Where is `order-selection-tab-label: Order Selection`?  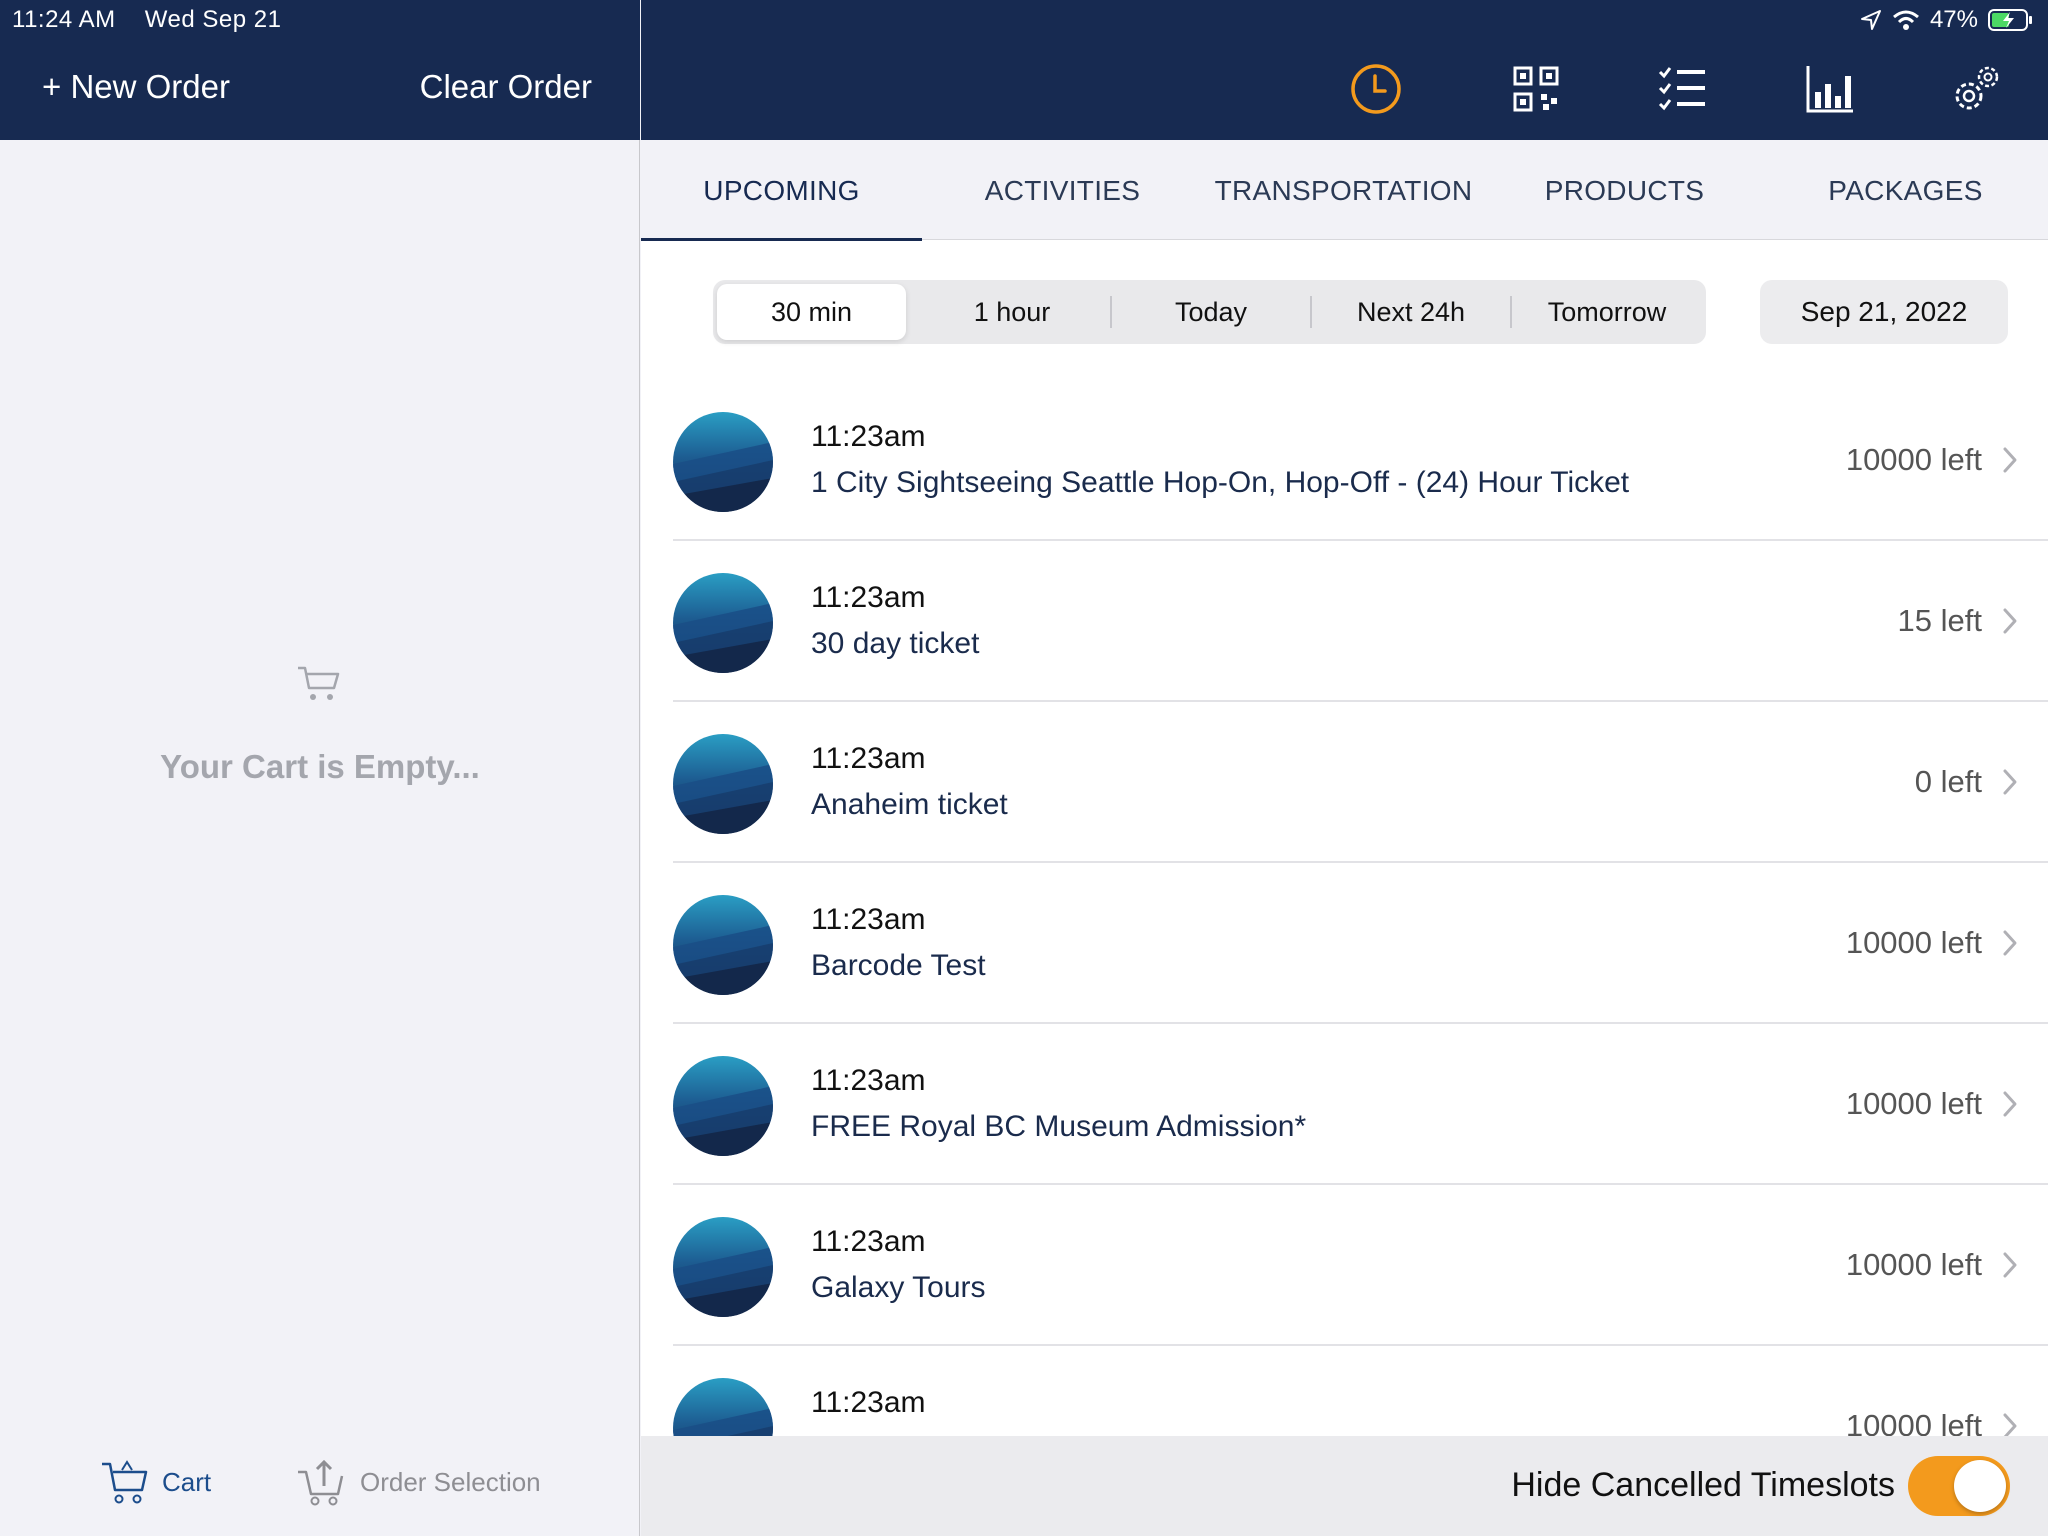
order-selection-tab-label: Order Selection is located at coordinates (450, 1481).